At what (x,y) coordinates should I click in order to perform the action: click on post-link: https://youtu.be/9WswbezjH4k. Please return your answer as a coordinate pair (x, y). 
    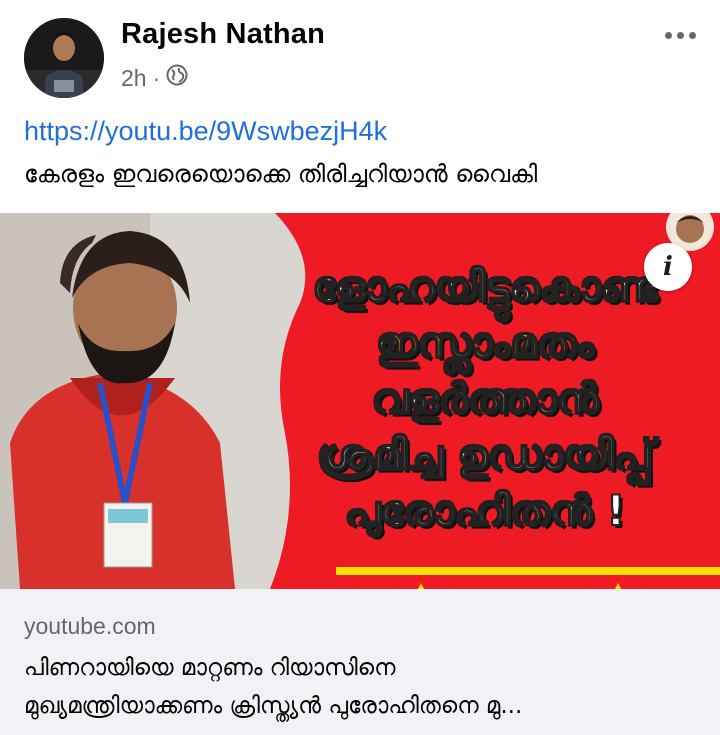
    Looking at the image, I should click on (205, 131).